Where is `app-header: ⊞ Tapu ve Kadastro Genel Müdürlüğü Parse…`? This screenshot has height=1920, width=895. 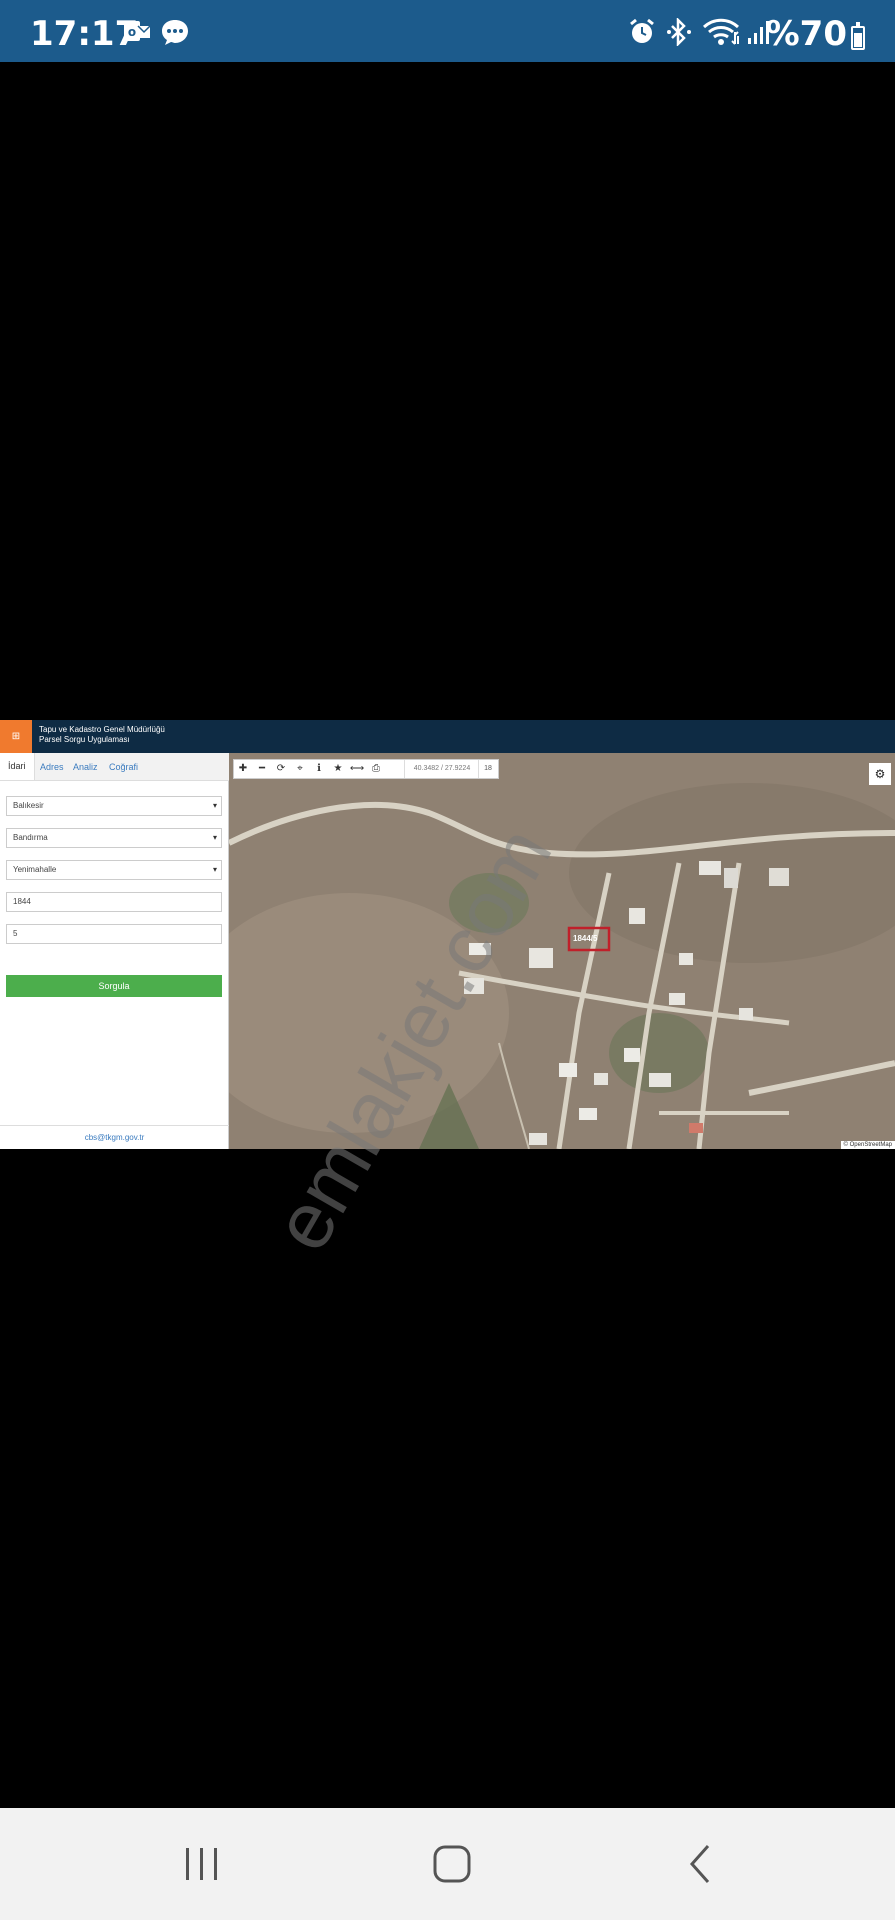 app-header: ⊞ Tapu ve Kadastro Genel Müdürlüğü Parse… is located at coordinates (447, 736).